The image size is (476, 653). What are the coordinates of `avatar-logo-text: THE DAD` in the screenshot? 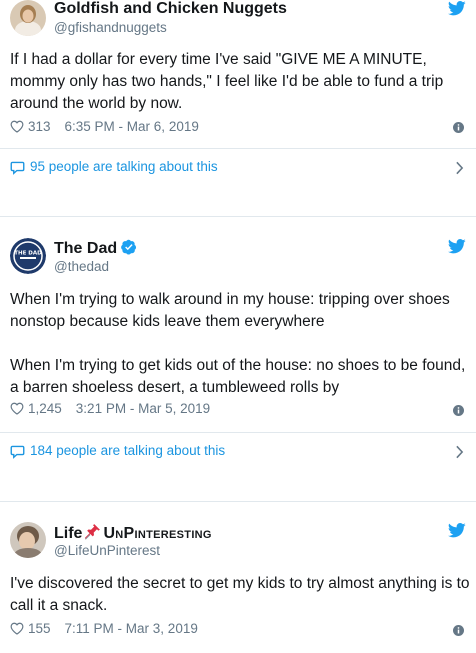 It's located at (28, 254).